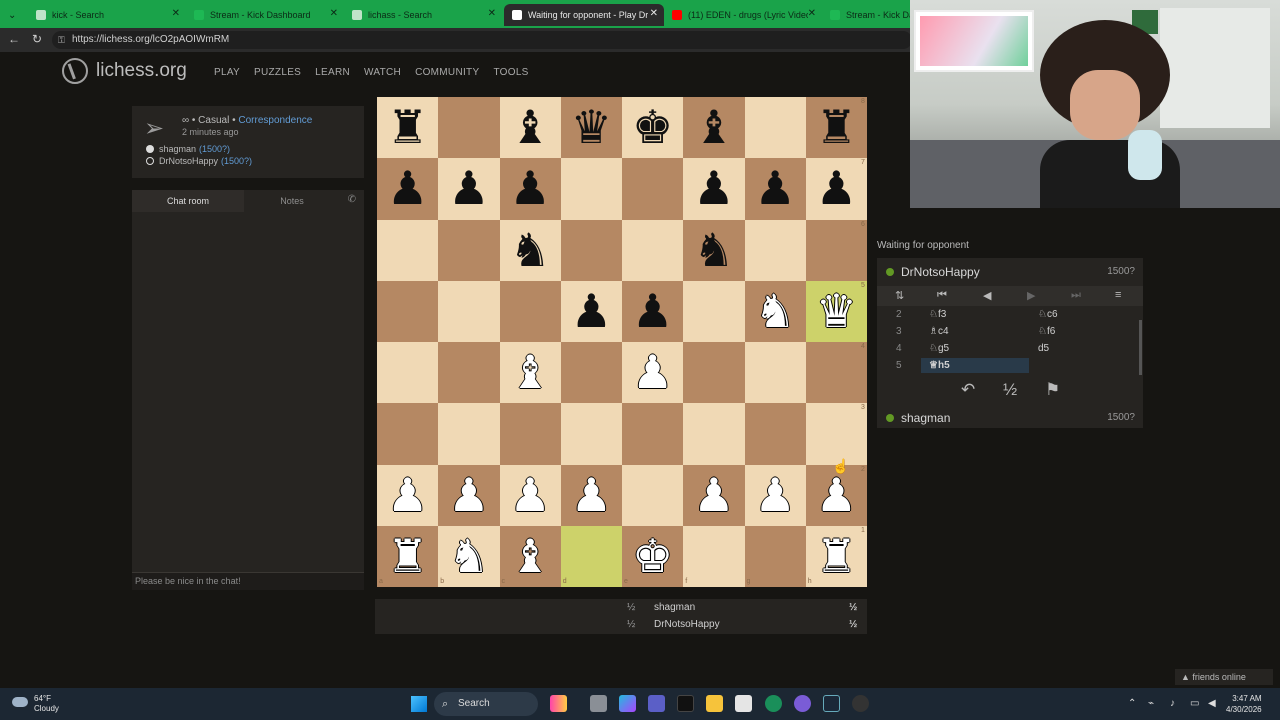 The height and width of the screenshot is (720, 1280). I want to click on black-move: ♘c6, so click(1048, 314).